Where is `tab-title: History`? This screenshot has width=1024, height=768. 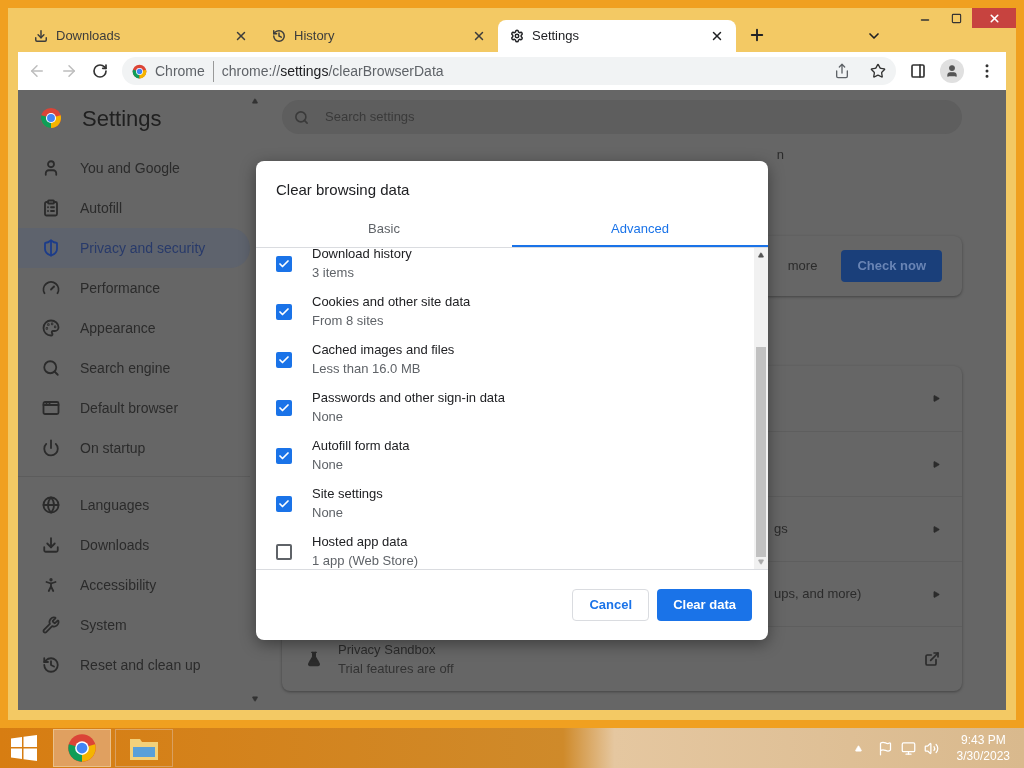
tab-title: History is located at coordinates (315, 36).